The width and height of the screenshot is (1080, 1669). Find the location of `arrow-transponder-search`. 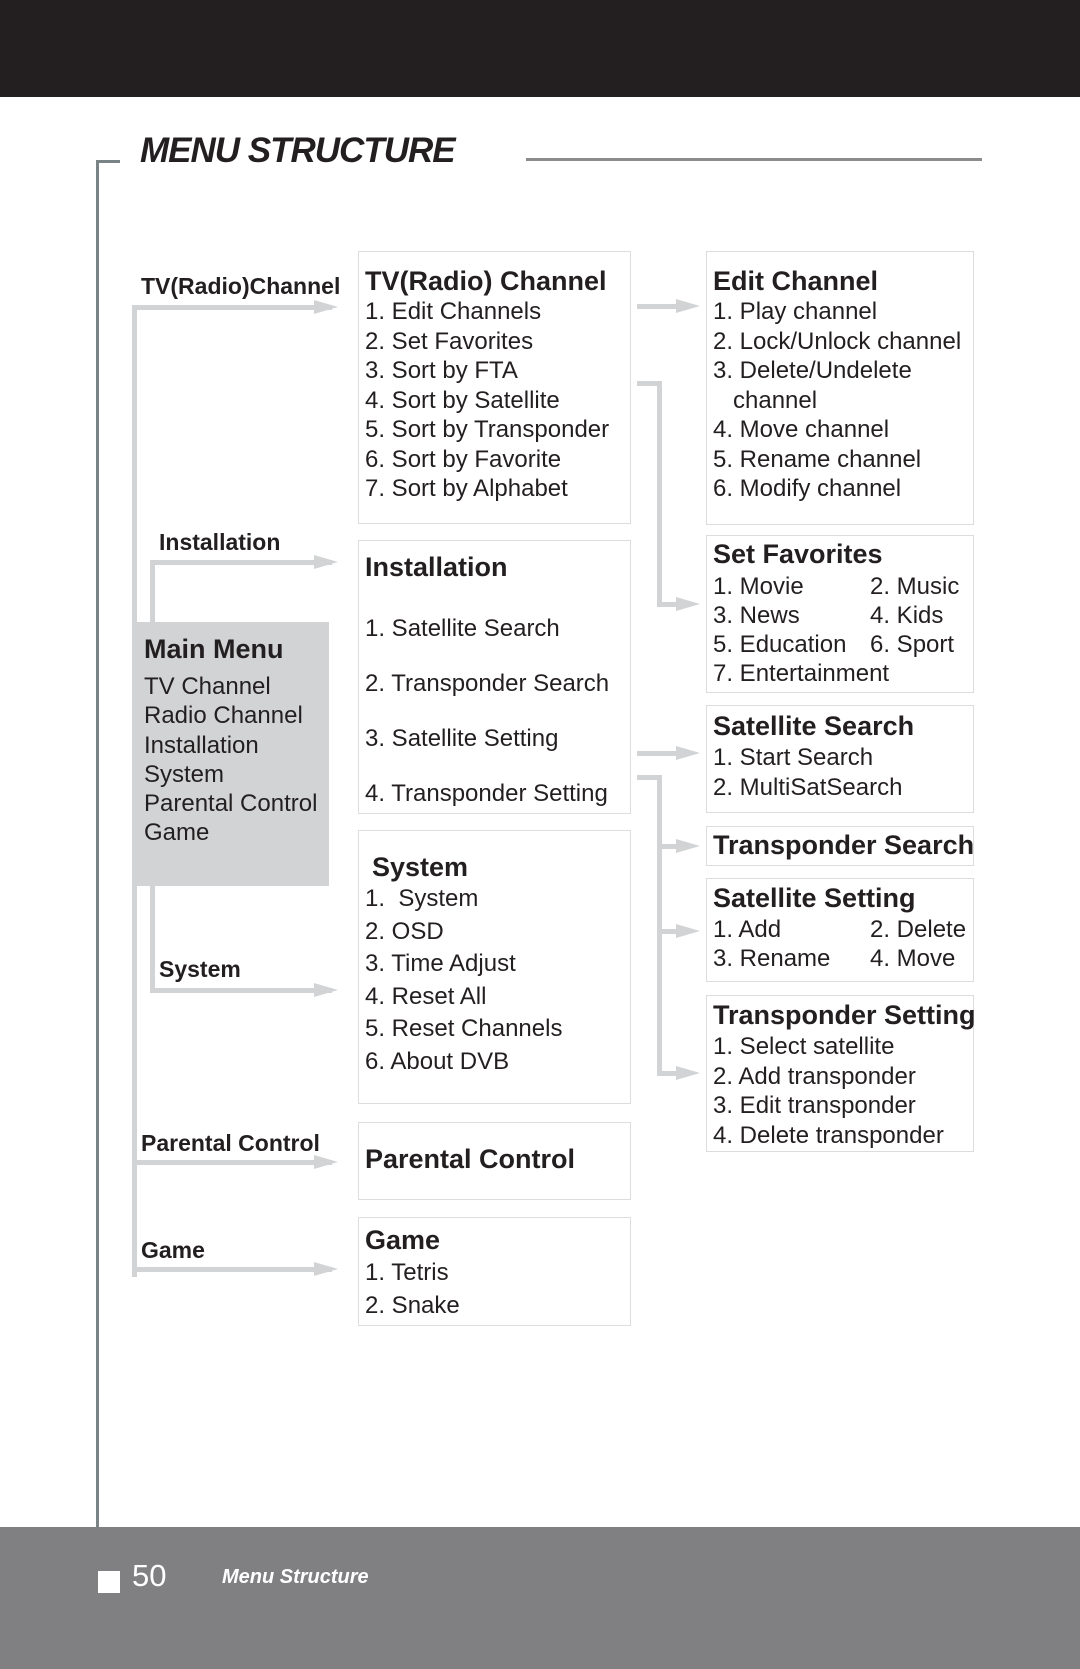

arrow-transponder-search is located at coordinates (688, 846).